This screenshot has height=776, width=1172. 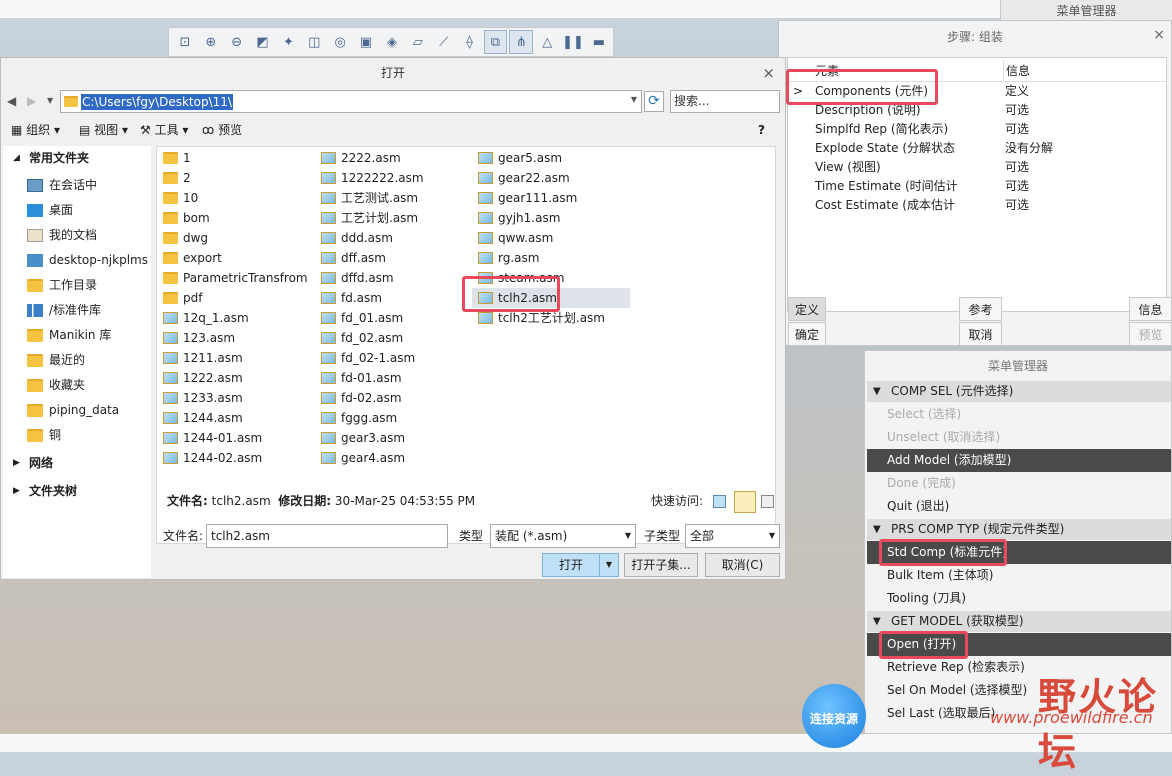 What do you see at coordinates (1159, 35) in the screenshot?
I see `close-icon: ×` at bounding box center [1159, 35].